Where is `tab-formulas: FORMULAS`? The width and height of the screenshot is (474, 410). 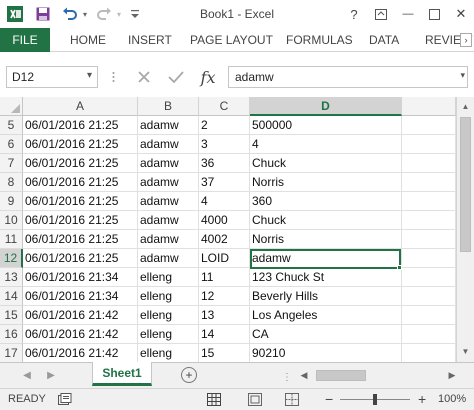 tab-formulas: FORMULAS is located at coordinates (319, 40).